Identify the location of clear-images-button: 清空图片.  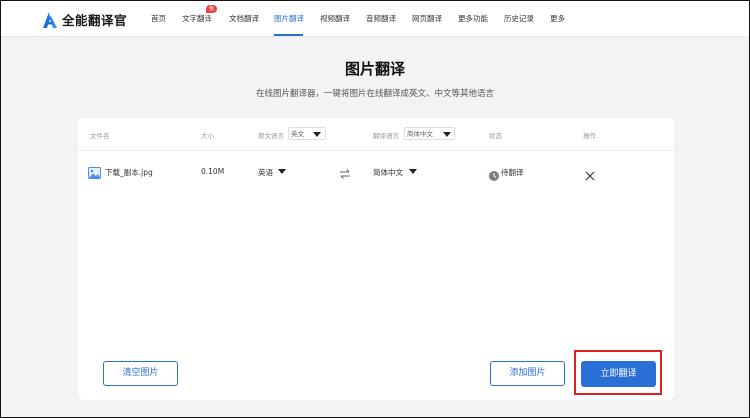
(140, 373).